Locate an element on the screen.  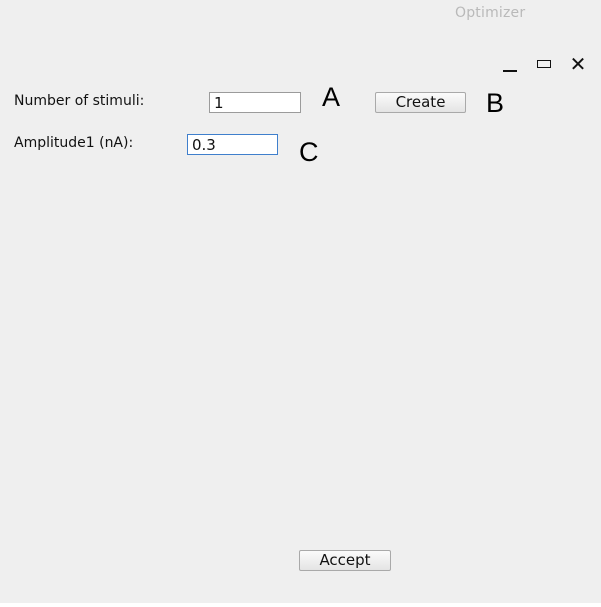
minimize-icon is located at coordinates (510, 64).